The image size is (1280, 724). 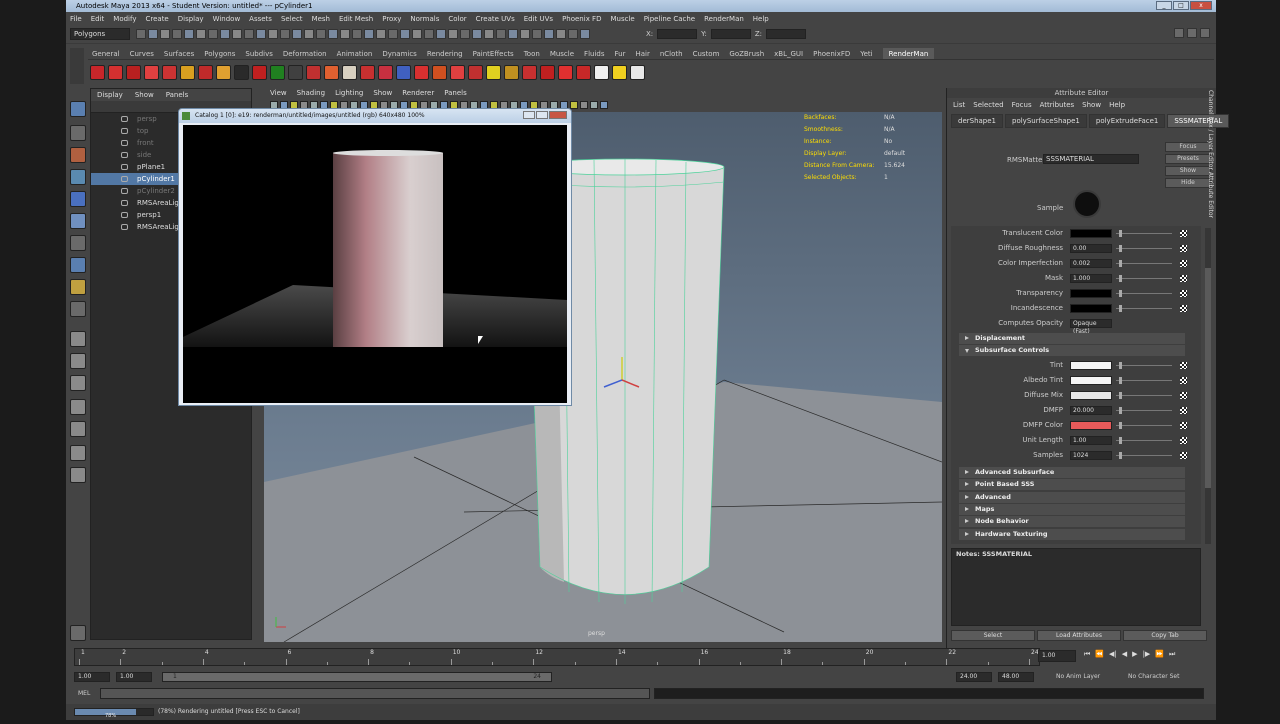 What do you see at coordinates (78, 243) in the screenshot?
I see `universal-manip-icon` at bounding box center [78, 243].